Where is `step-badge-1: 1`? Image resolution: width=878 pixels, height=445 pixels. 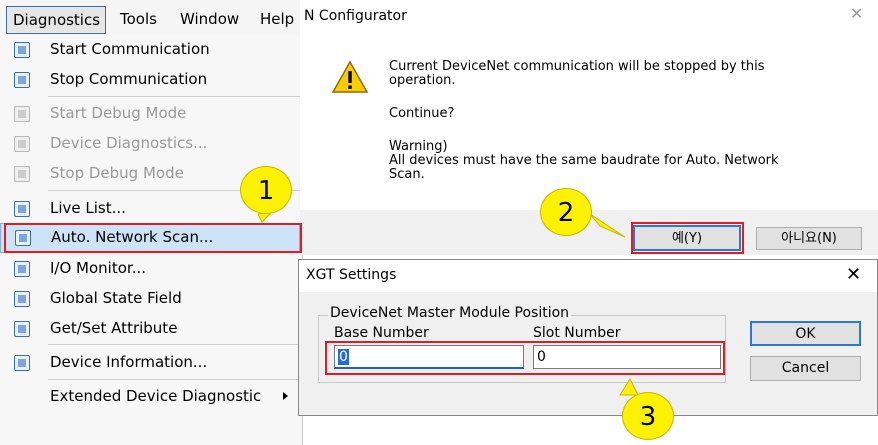
step-badge-1: 1 is located at coordinates (266, 190).